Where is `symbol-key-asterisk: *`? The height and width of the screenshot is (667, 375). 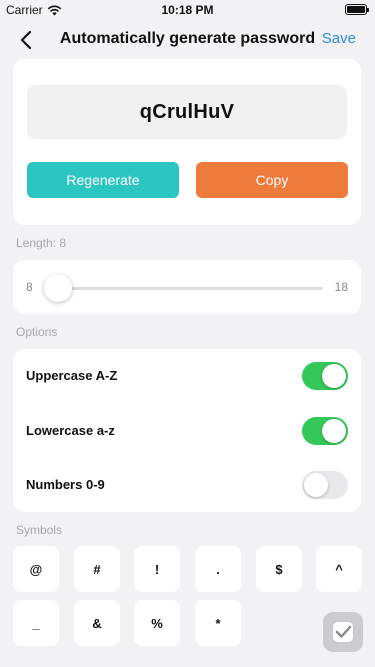 symbol-key-asterisk: * is located at coordinates (218, 623).